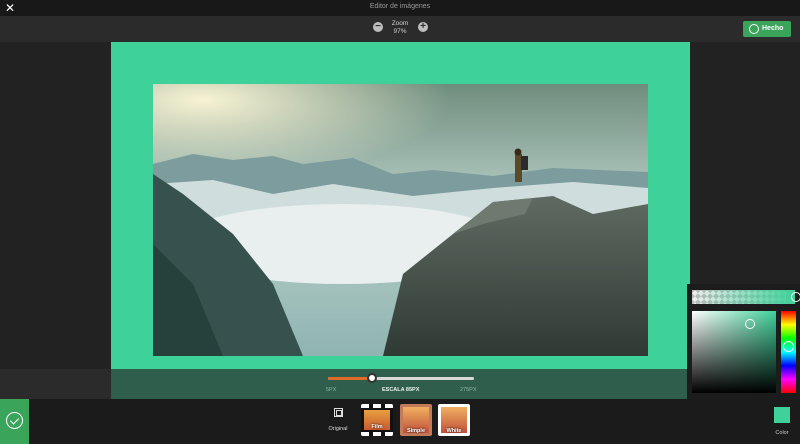 Image resolution: width=800 pixels, height=444 pixels. I want to click on scale-slider-handle, so click(371, 378).